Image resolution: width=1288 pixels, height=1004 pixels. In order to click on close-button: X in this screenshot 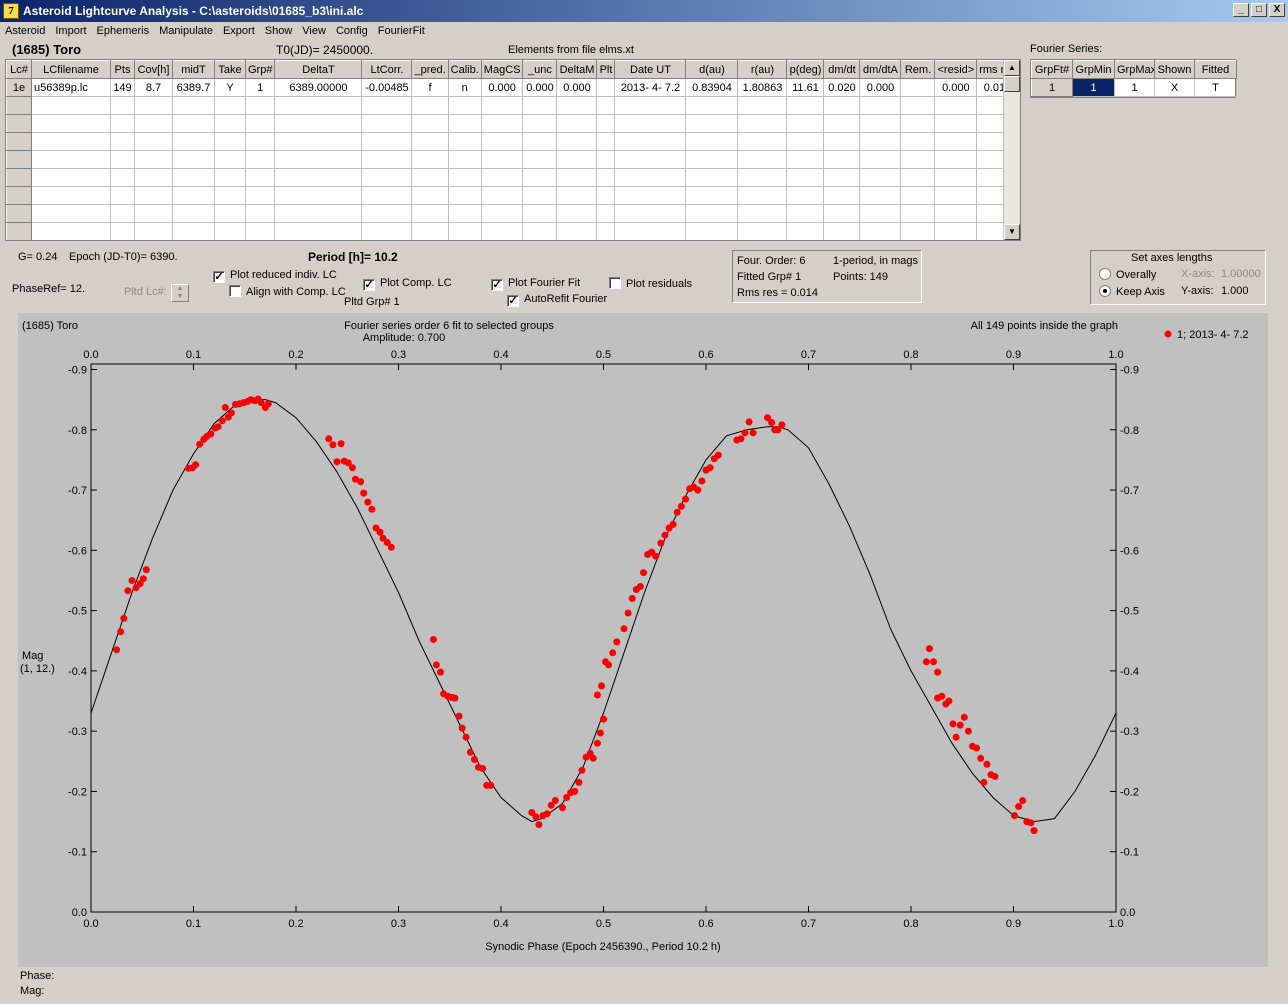, I will do `click(1277, 10)`.